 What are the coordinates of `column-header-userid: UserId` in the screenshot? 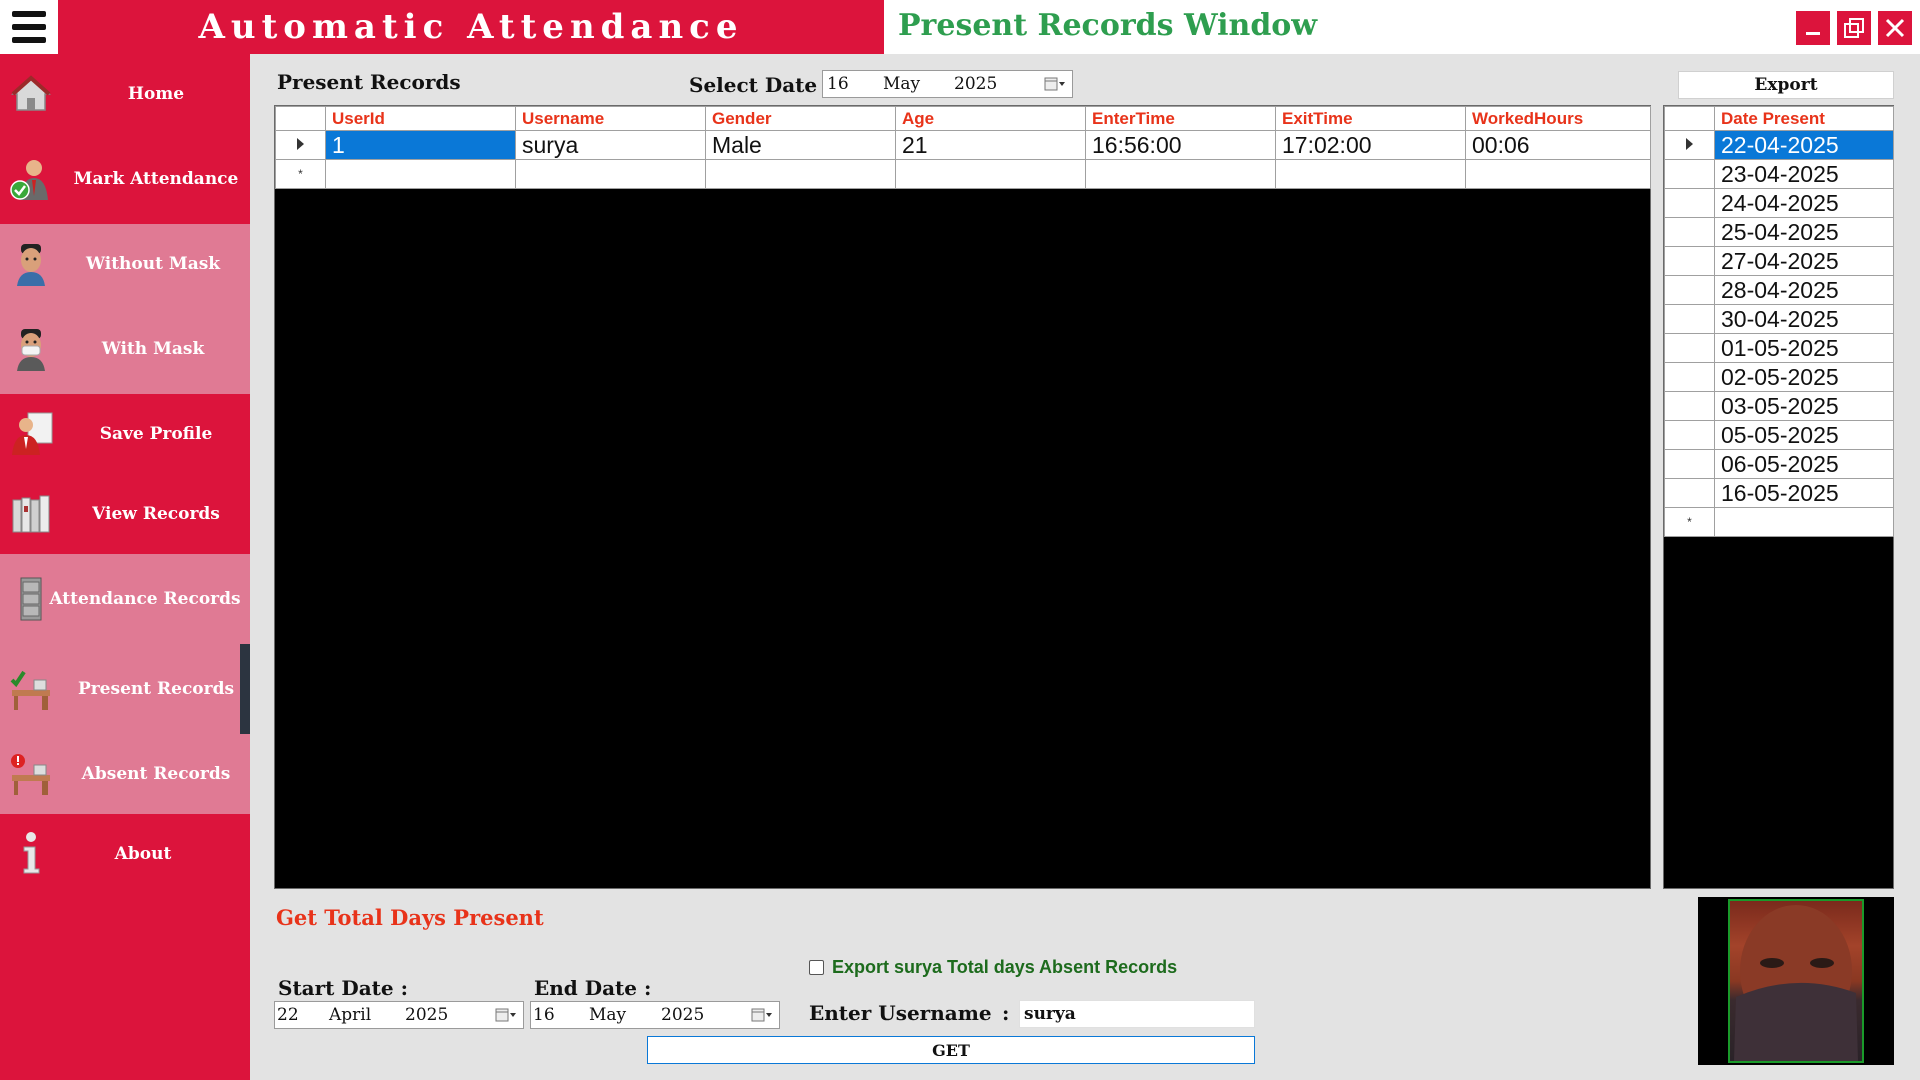 It's located at (420, 118).